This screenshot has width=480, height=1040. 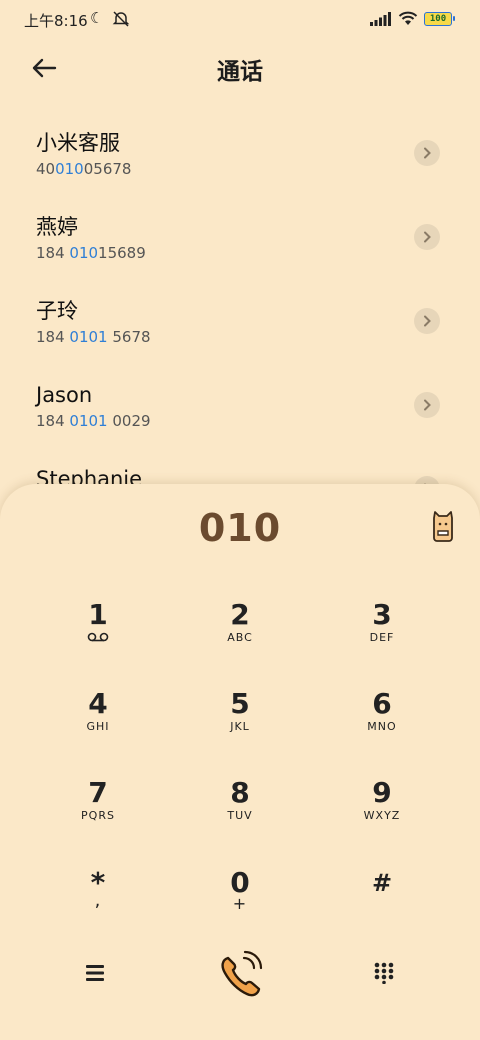 What do you see at coordinates (97, 18) in the screenshot?
I see `do-not-disturb-icon: ☾` at bounding box center [97, 18].